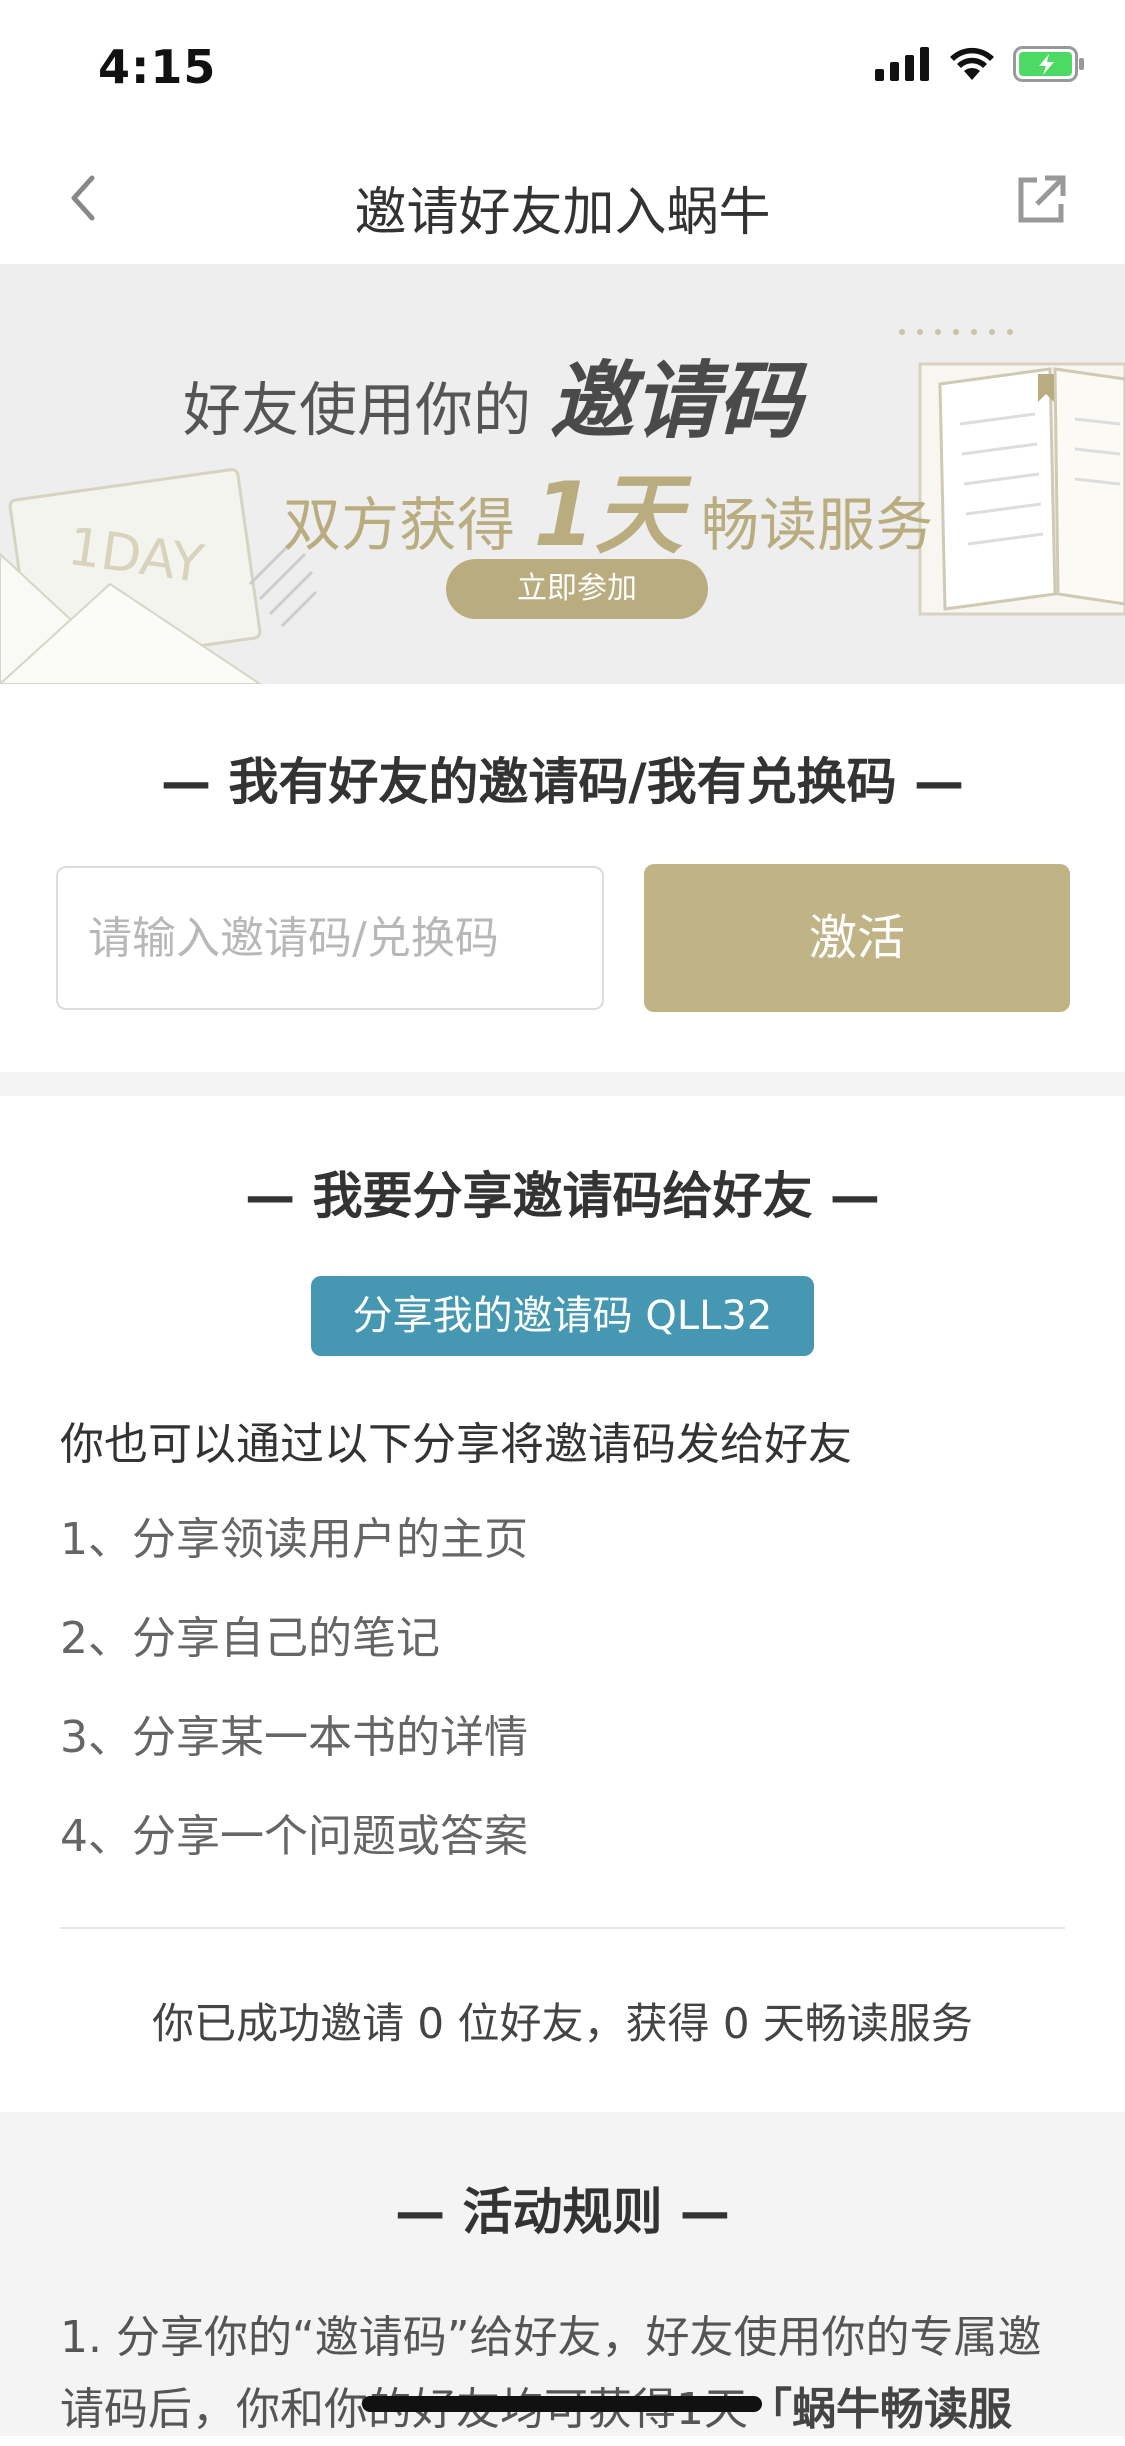 This screenshot has width=1125, height=2446. What do you see at coordinates (562, 1928) in the screenshot?
I see `divider-line` at bounding box center [562, 1928].